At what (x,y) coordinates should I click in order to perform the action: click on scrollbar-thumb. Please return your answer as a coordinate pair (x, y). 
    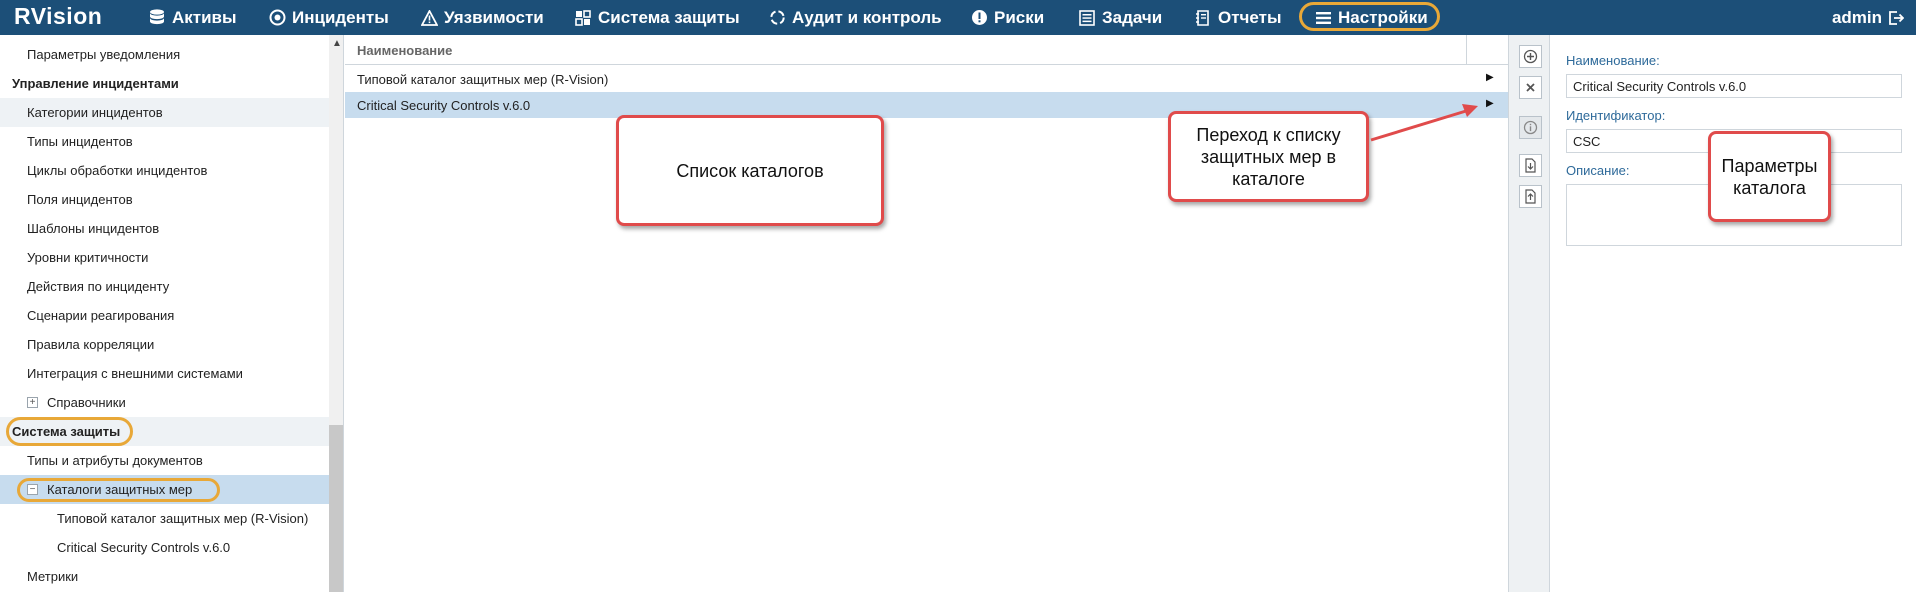
    Looking at the image, I should click on (336, 508).